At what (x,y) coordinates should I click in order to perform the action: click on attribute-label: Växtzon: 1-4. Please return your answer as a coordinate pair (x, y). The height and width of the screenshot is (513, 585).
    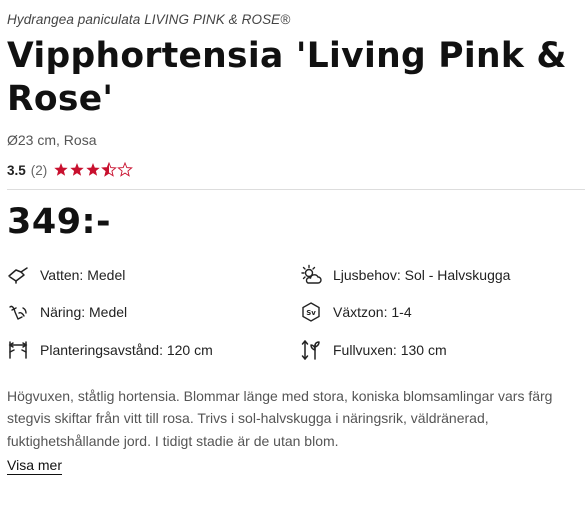
    Looking at the image, I should click on (372, 312).